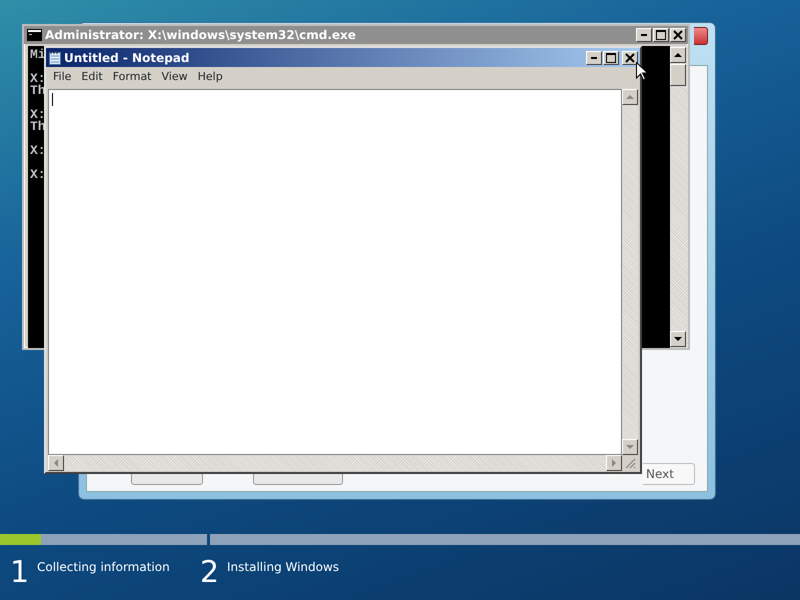 This screenshot has height=600, width=800. I want to click on menu-item: Edit, so click(92, 77).